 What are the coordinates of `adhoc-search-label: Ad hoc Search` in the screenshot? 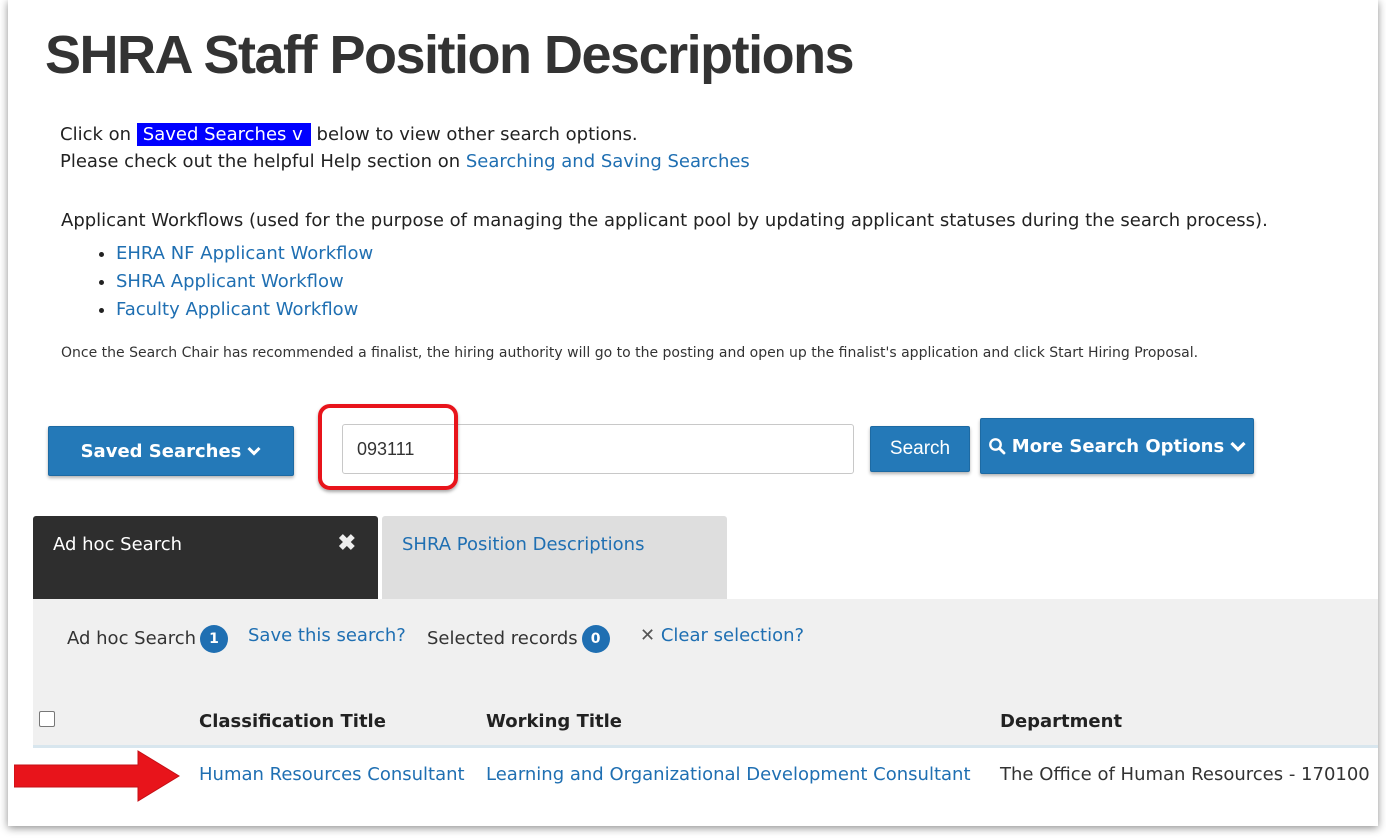 It's located at (132, 638).